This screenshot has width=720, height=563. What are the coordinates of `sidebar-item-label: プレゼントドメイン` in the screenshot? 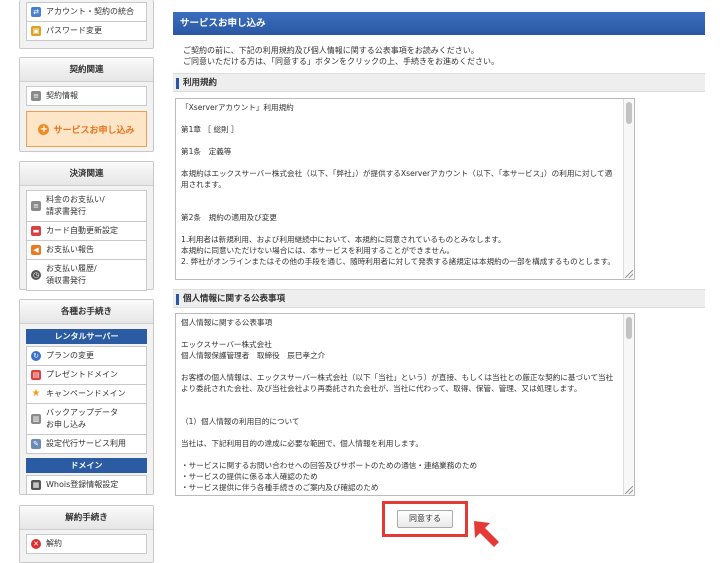 It's located at (82, 374).